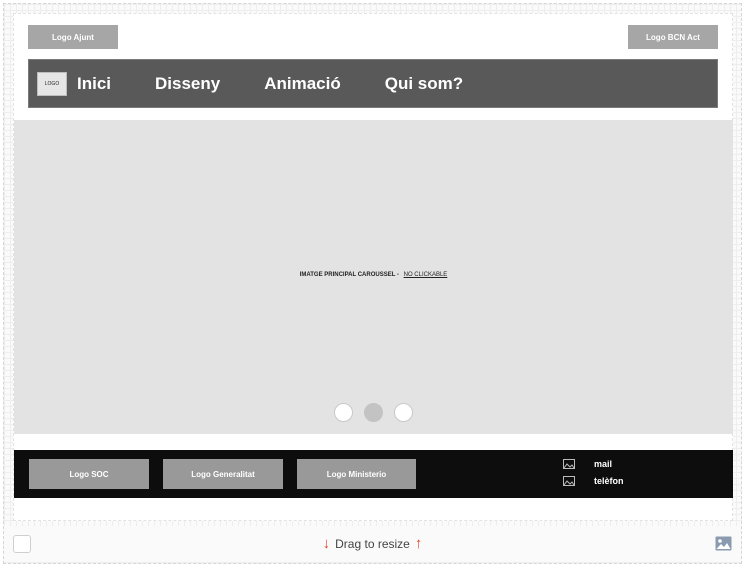 Image resolution: width=745 pixels, height=567 pixels. What do you see at coordinates (349, 275) in the screenshot?
I see `carousel-caption-text: IMATGE PRINCIPAL CAROUSSEL -` at bounding box center [349, 275].